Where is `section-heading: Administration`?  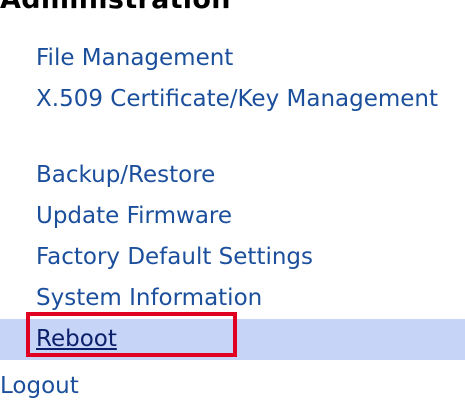
section-heading: Administration is located at coordinates (115, 7).